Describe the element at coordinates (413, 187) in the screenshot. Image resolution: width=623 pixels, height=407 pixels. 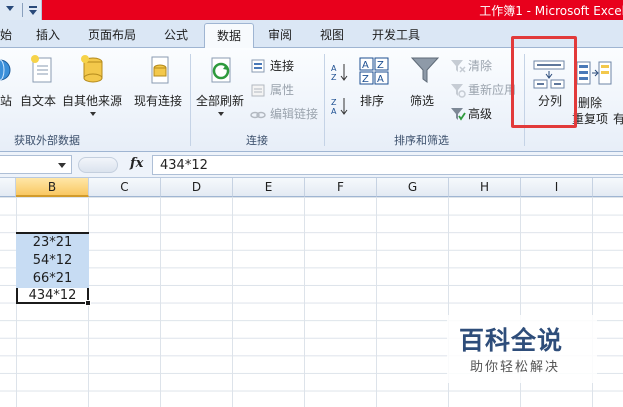
I see `column-header-g: G` at that location.